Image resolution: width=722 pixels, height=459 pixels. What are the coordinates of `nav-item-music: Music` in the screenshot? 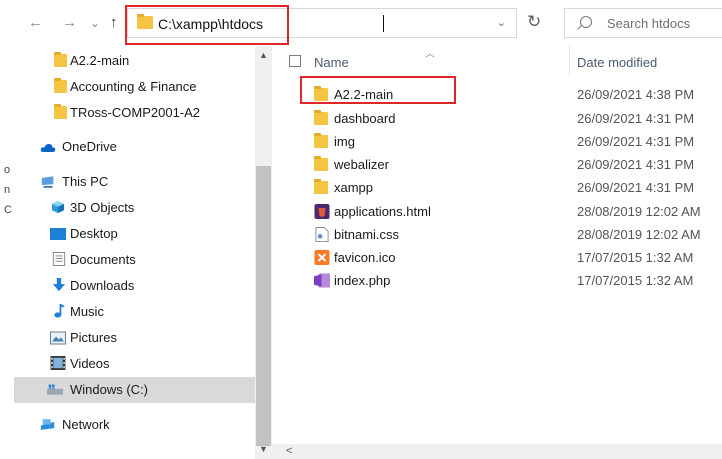 It's located at (135, 312).